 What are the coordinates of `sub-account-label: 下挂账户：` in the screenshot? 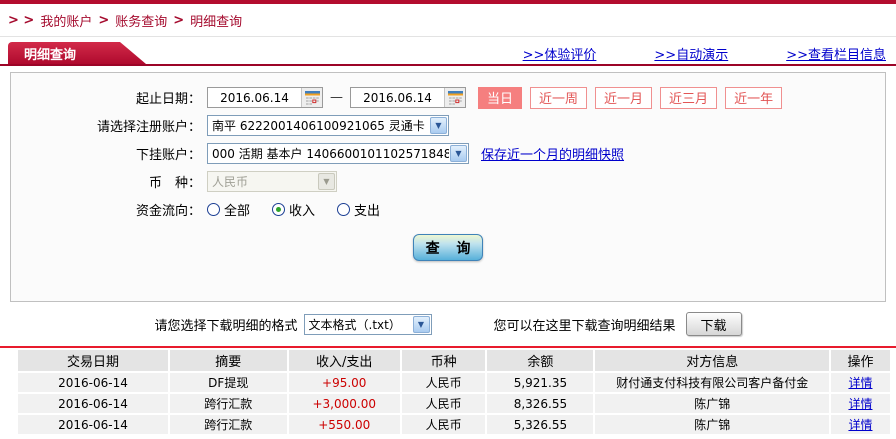 It's located at (168, 155).